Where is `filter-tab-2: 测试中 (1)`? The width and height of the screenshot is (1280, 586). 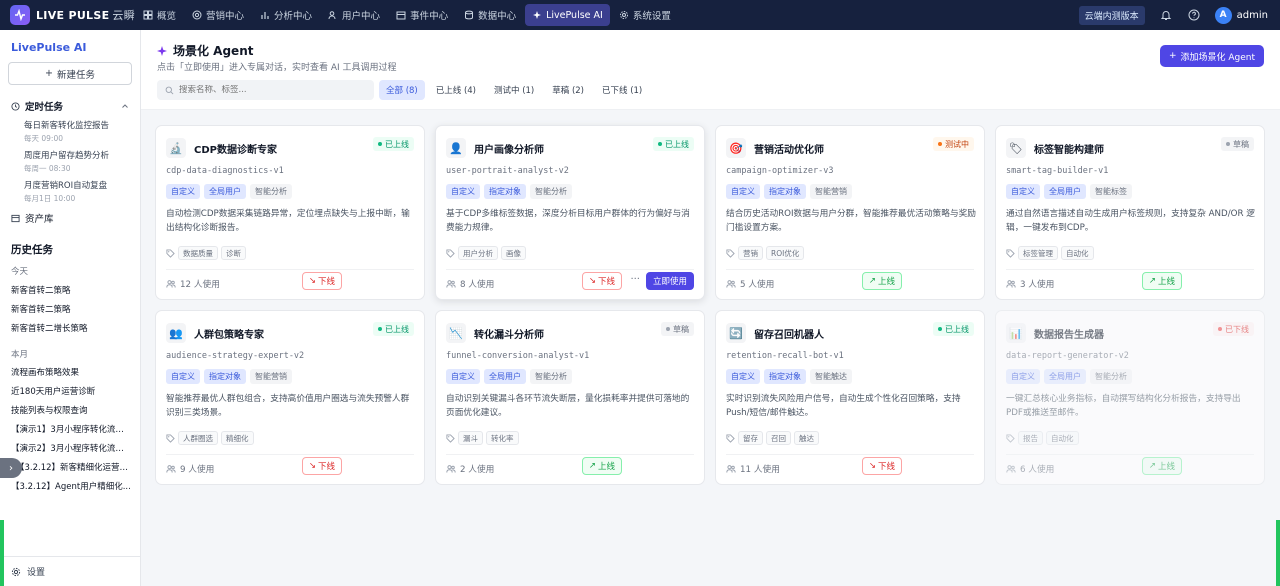
filter-tab-2: 测试中 (1) is located at coordinates (514, 90).